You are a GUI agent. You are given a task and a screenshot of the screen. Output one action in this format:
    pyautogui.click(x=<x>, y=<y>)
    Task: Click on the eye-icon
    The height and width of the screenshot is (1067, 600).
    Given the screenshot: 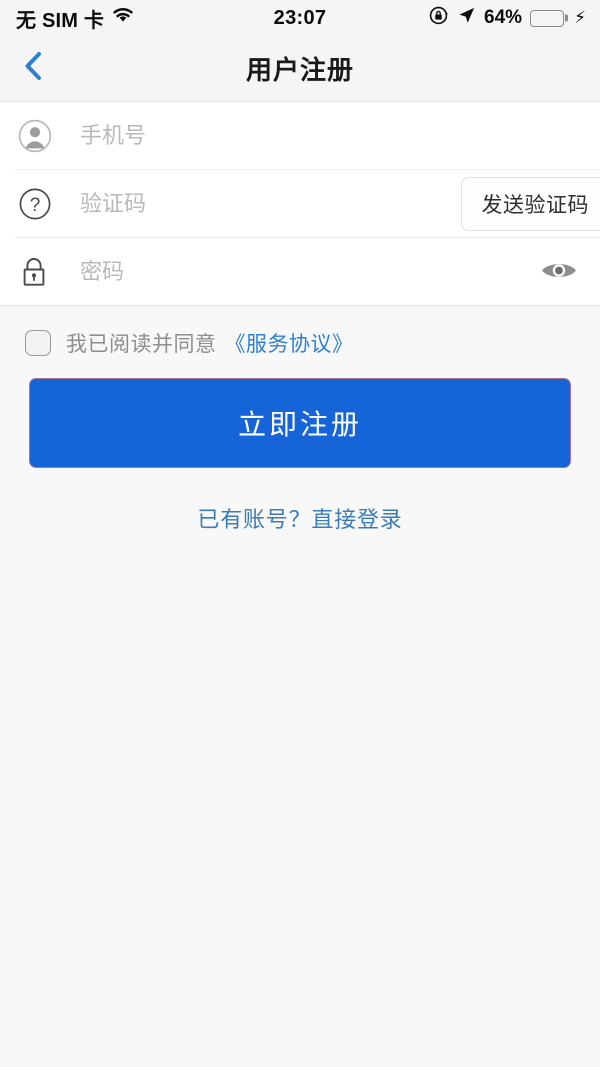 What is the action you would take?
    pyautogui.click(x=559, y=271)
    